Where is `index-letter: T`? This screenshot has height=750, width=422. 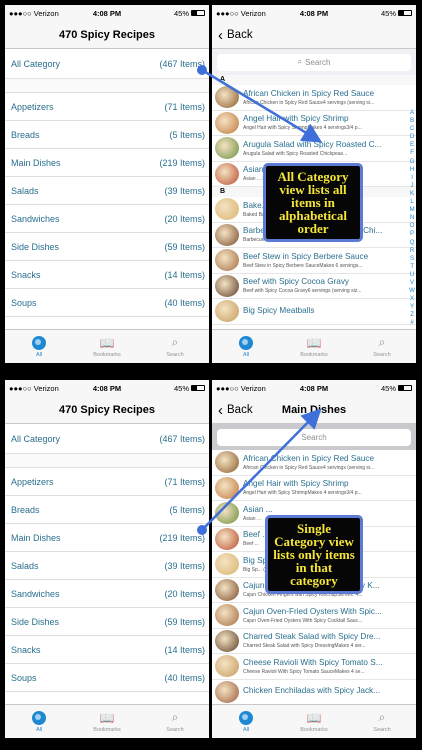
index-letter: T is located at coordinates (412, 267).